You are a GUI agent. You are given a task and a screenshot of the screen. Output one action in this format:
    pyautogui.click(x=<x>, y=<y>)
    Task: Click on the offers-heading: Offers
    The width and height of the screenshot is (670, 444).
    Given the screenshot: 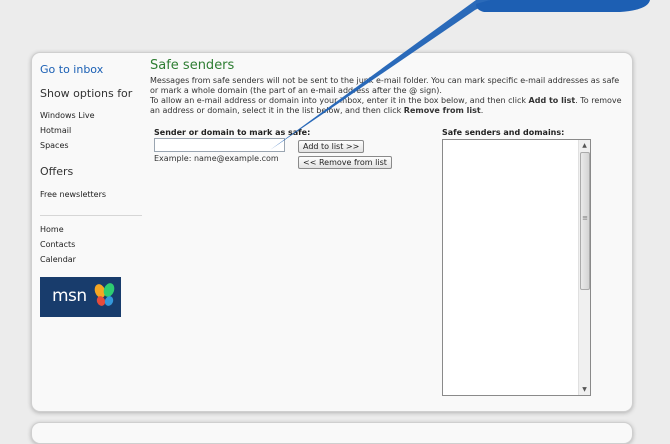 What is the action you would take?
    pyautogui.click(x=57, y=171)
    